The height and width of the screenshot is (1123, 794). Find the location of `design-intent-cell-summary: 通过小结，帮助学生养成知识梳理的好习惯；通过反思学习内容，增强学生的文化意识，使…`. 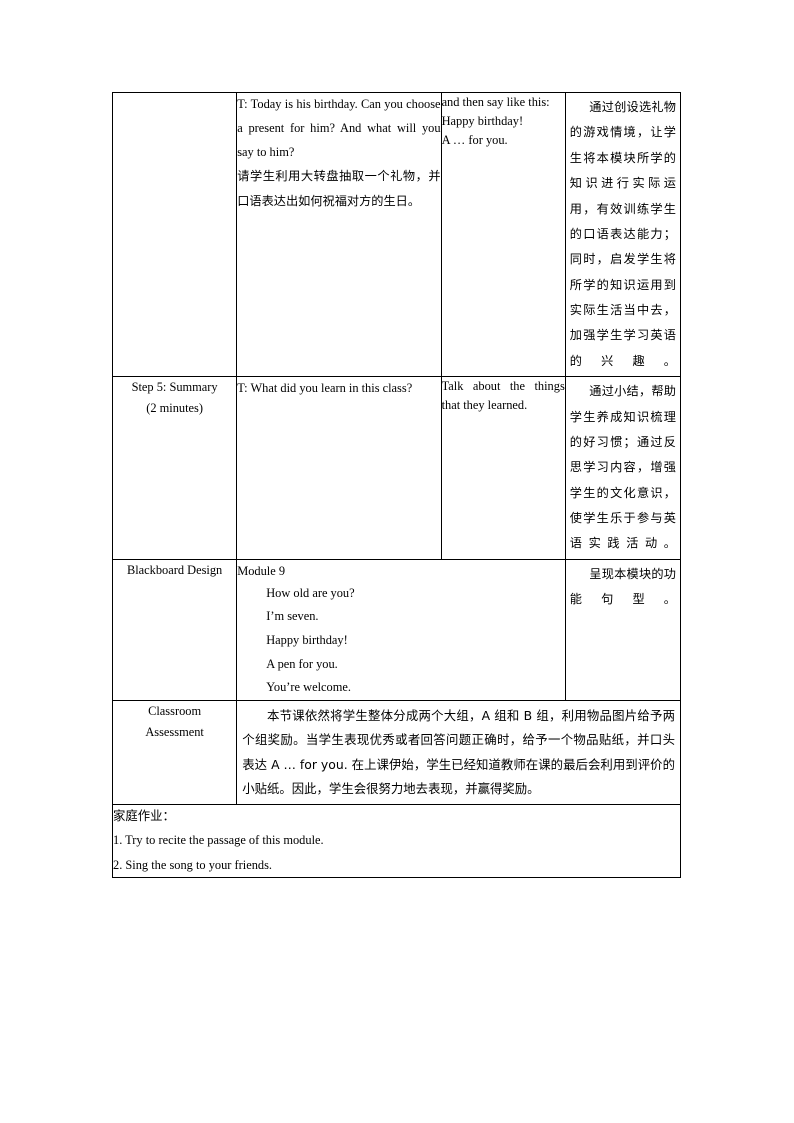

design-intent-cell-summary: 通过小结，帮助学生养成知识梳理的好习惯；通过反思学习内容，增强学生的文化意识，使… is located at coordinates (623, 468).